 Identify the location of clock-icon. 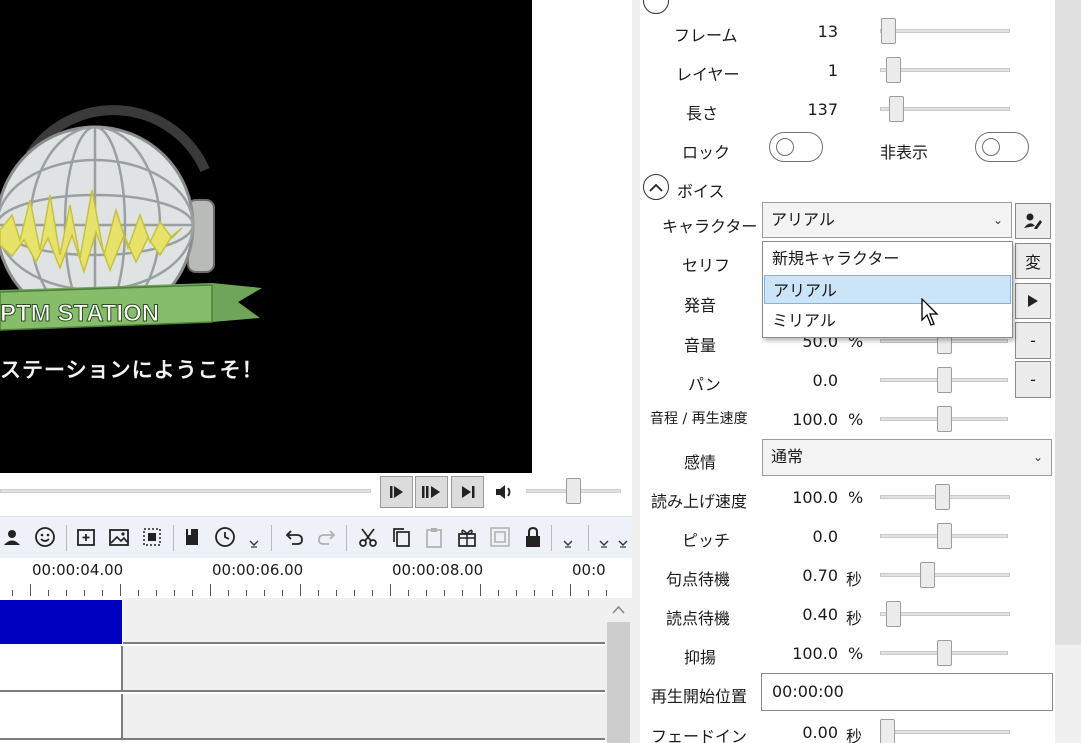
(225, 537).